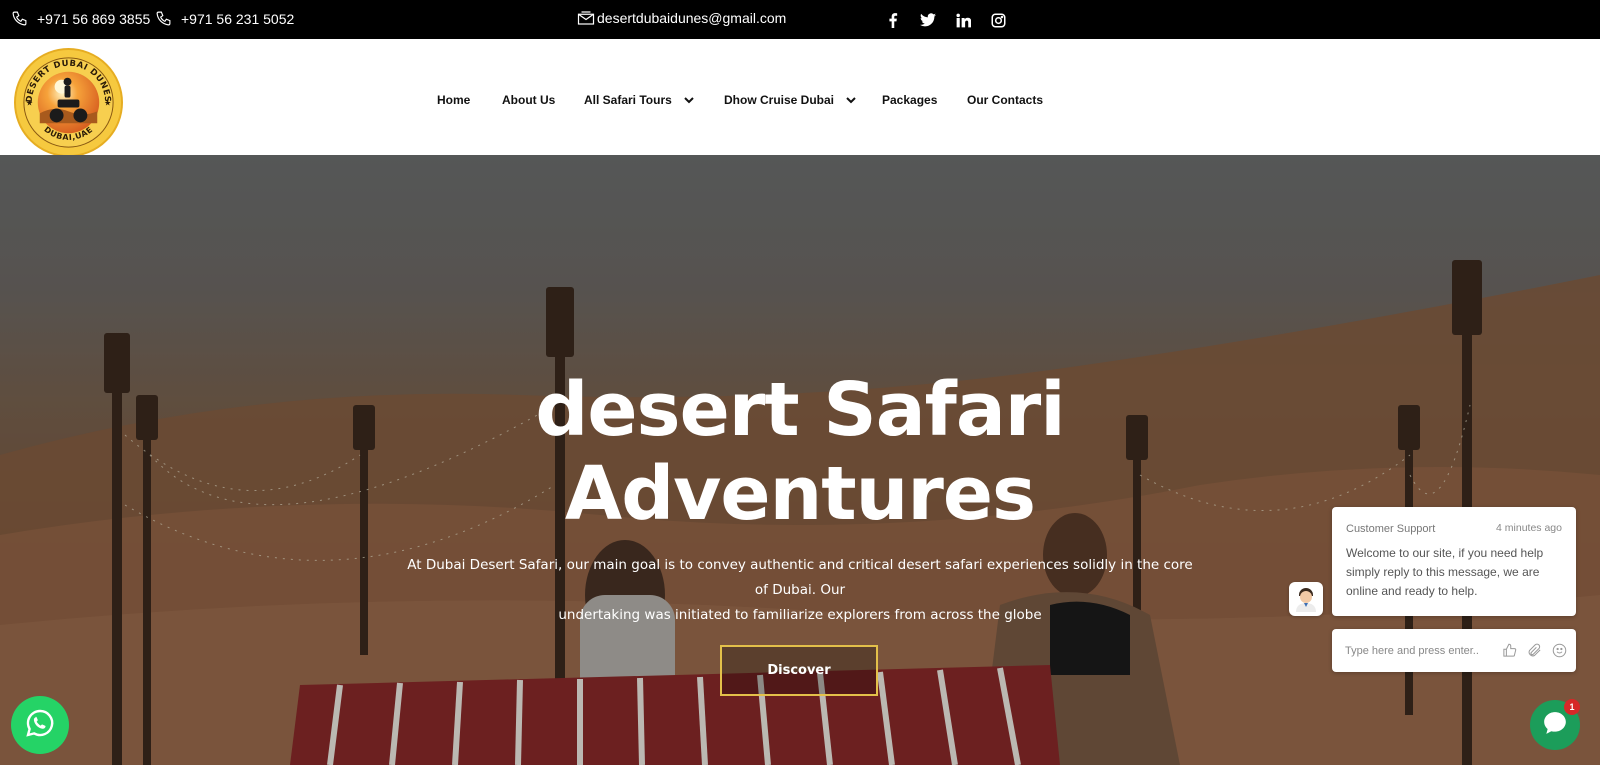 The image size is (1600, 765). I want to click on phone-2: +971 56 231 5052, so click(224, 18).